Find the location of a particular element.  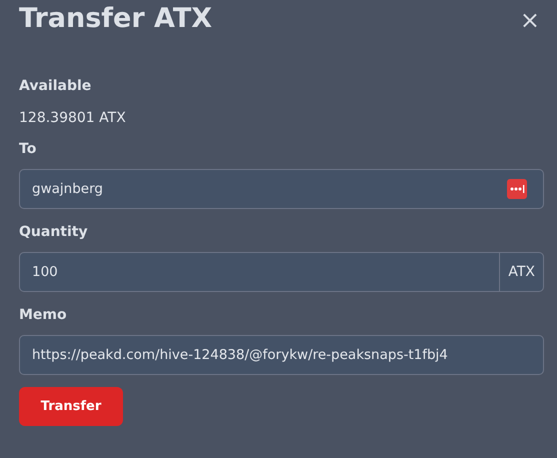

transfer-button: Transfer is located at coordinates (71, 406).